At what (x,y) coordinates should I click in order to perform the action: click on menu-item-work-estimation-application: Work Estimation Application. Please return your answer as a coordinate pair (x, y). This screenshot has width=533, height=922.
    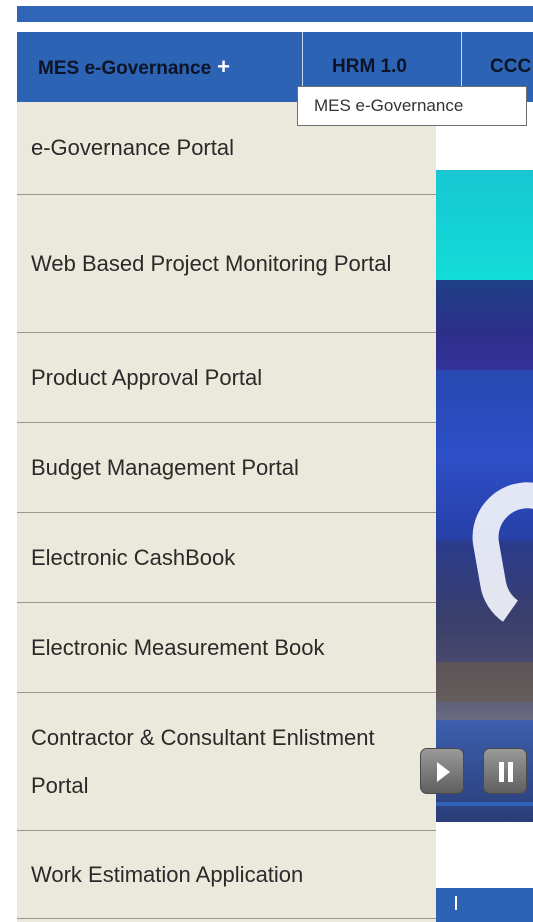
    Looking at the image, I should click on (226, 875).